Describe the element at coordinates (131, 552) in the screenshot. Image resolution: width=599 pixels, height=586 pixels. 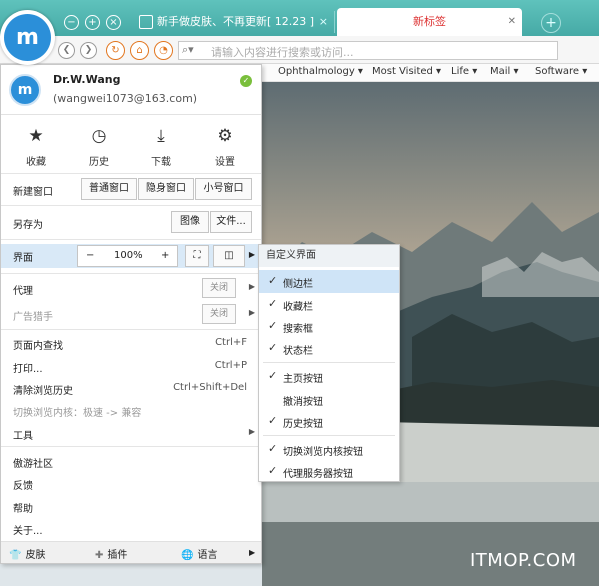
I see `bottom-bar: 👕 皮肤 ✚ 插件 🌐 语言 ▶` at that location.